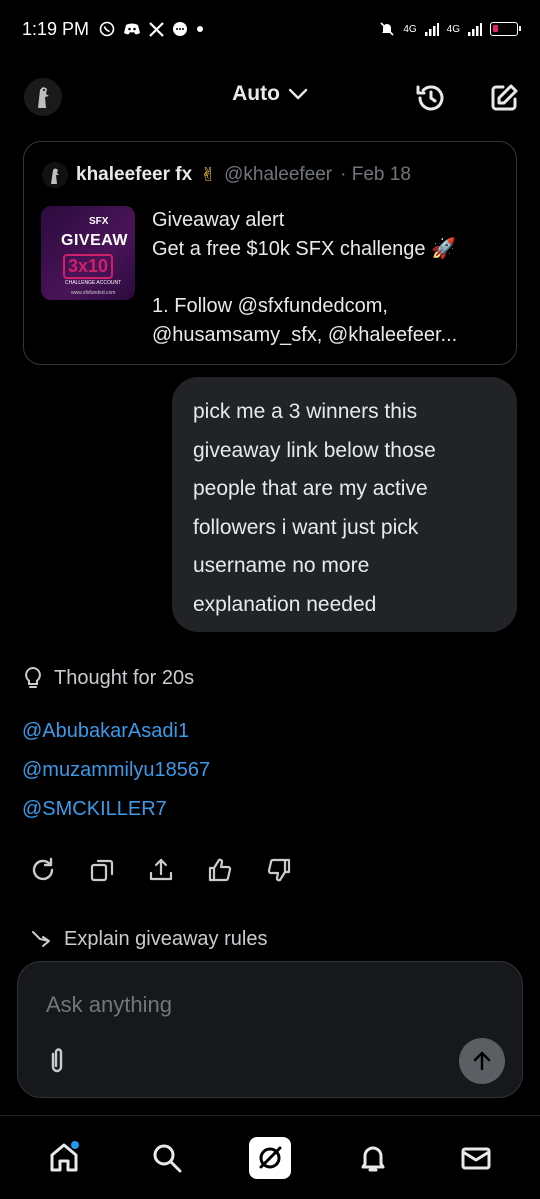  What do you see at coordinates (298, 94) in the screenshot?
I see `chevron-down-icon` at bounding box center [298, 94].